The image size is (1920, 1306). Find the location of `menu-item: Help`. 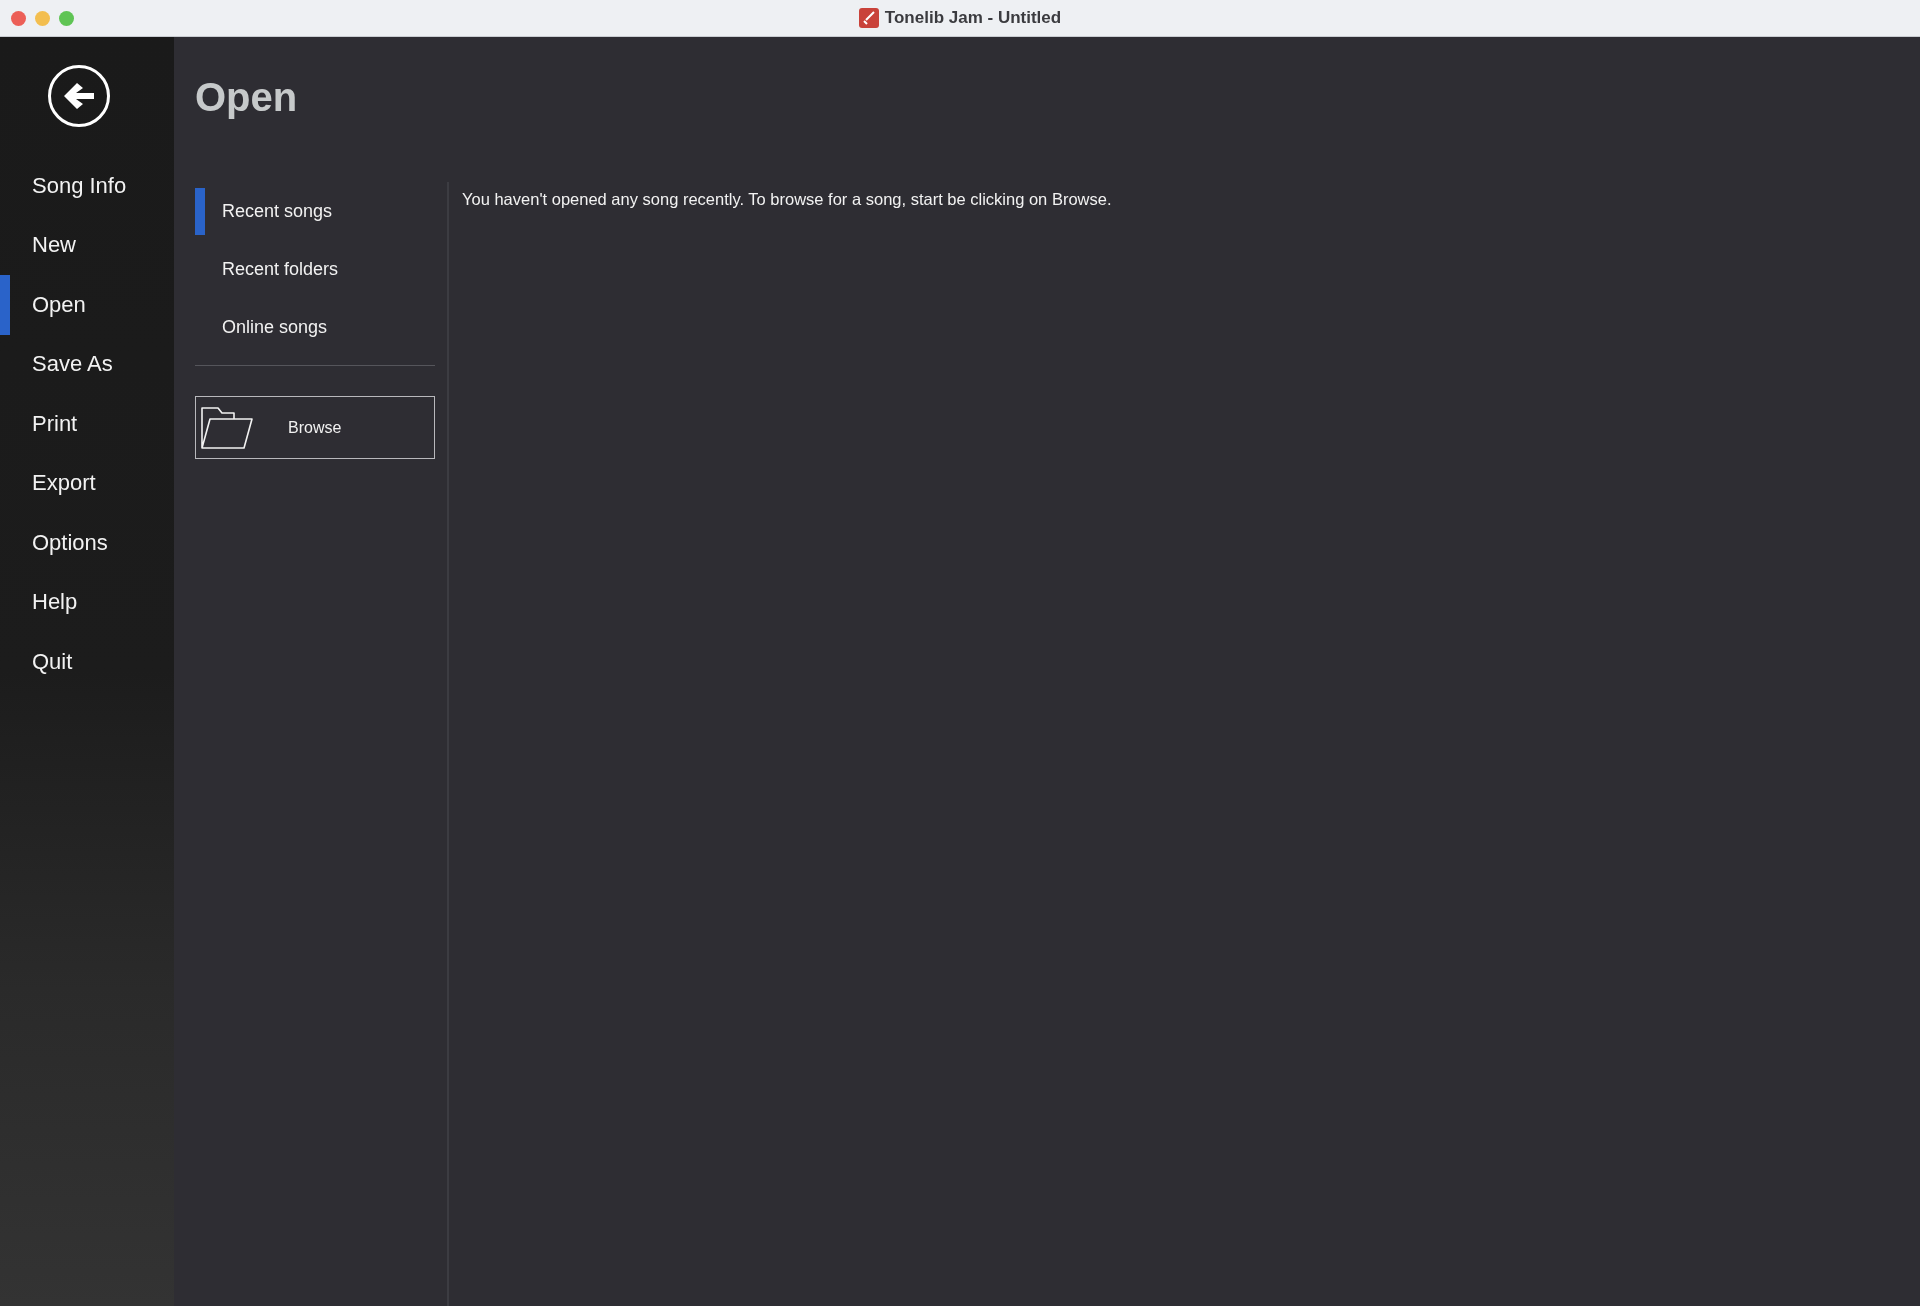

menu-item: Help is located at coordinates (87, 602).